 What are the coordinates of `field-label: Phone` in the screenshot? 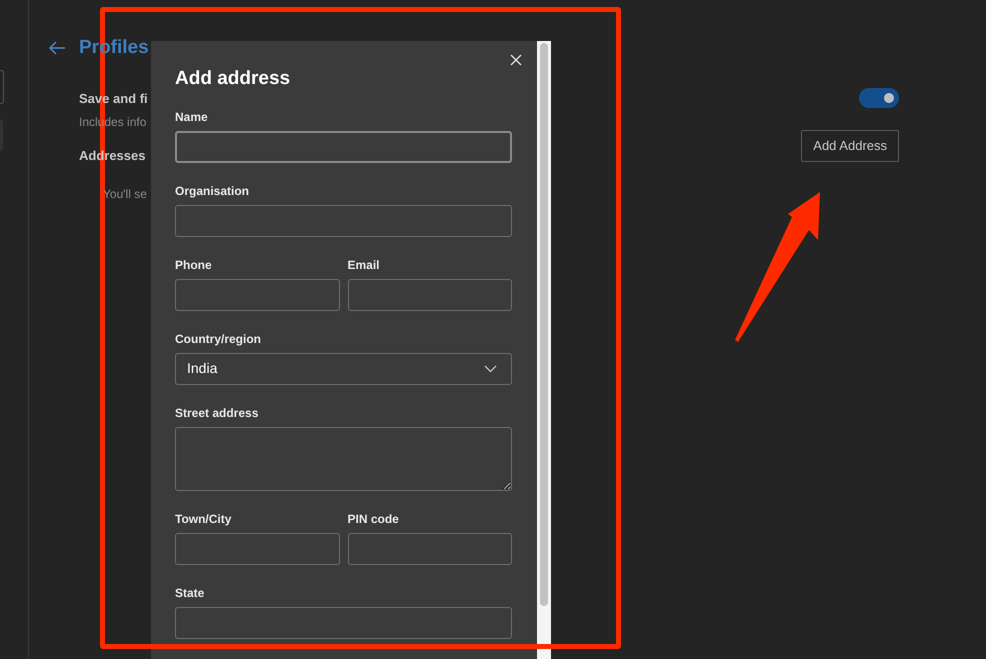 It's located at (194, 265).